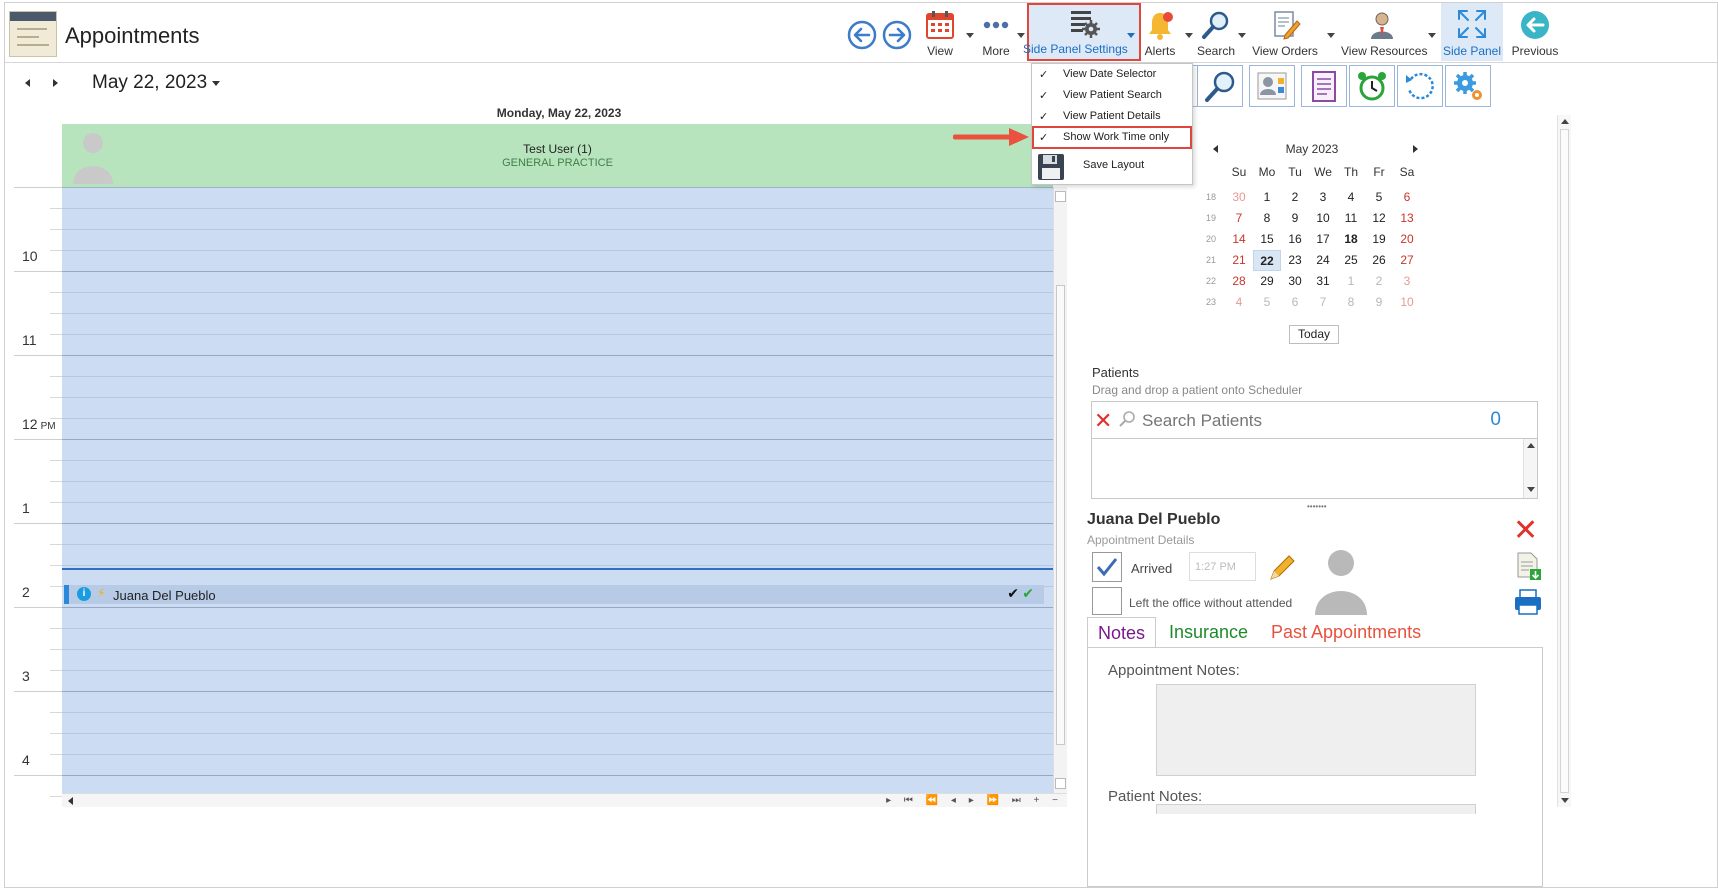 Image resolution: width=1718 pixels, height=891 pixels. Describe the element at coordinates (1112, 95) in the screenshot. I see `menu-item-view-patient-search: ✓ View Patient Search` at that location.